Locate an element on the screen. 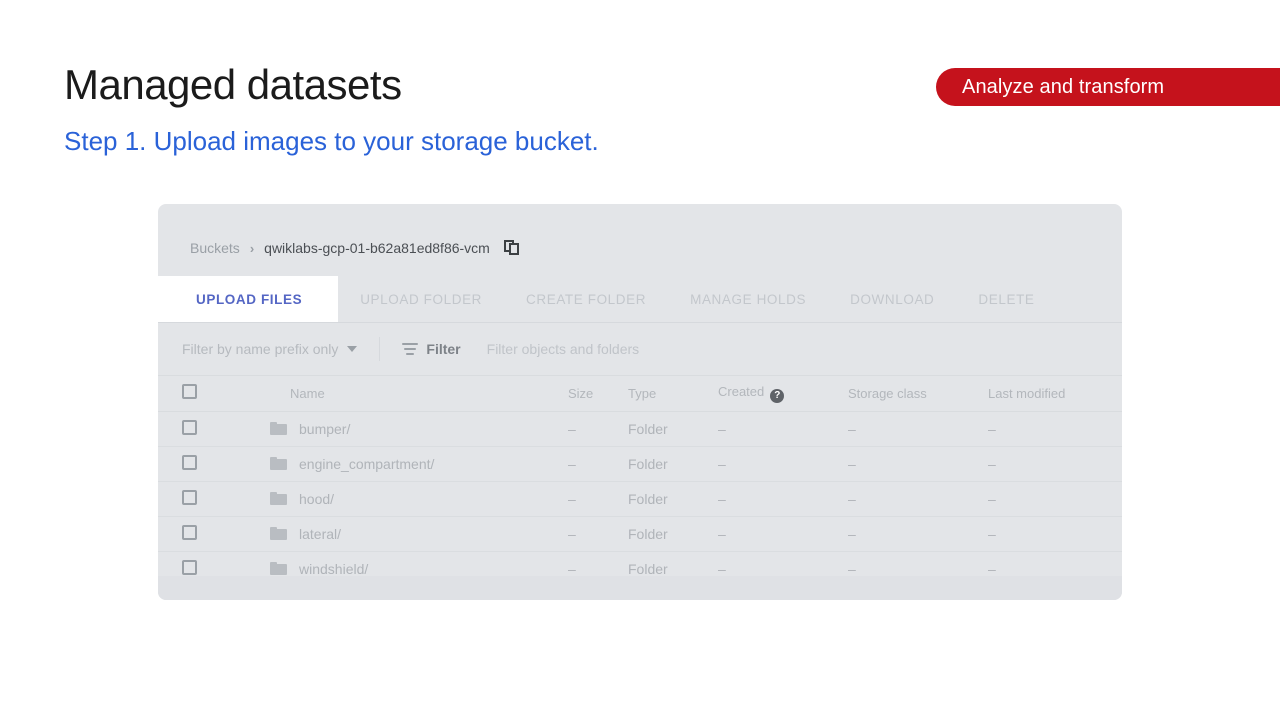 The image size is (1280, 720). column-header-created: Created? is located at coordinates (779, 394).